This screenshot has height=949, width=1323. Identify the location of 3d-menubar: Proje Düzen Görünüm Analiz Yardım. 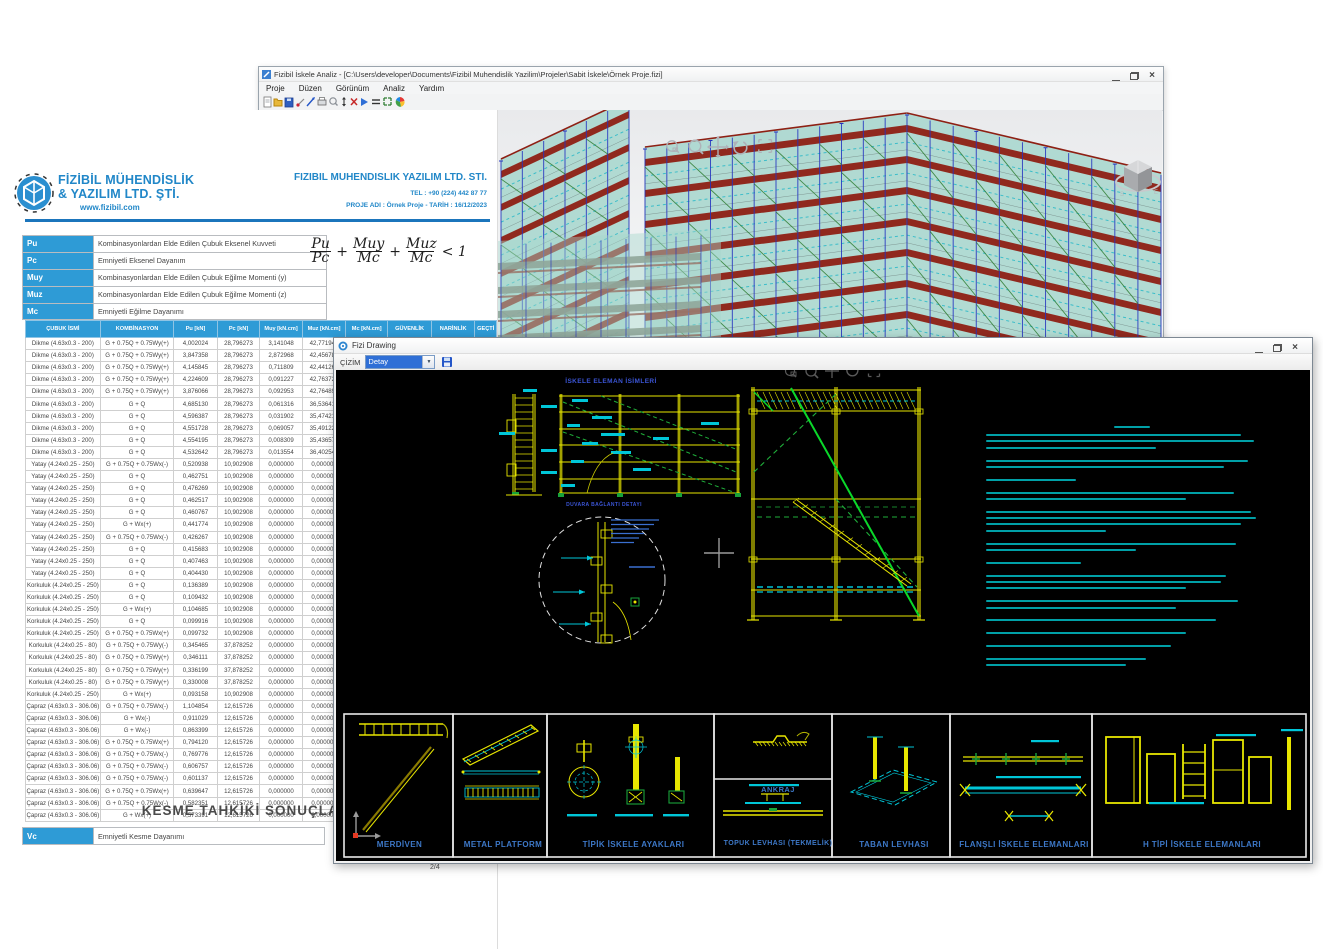
(711, 88).